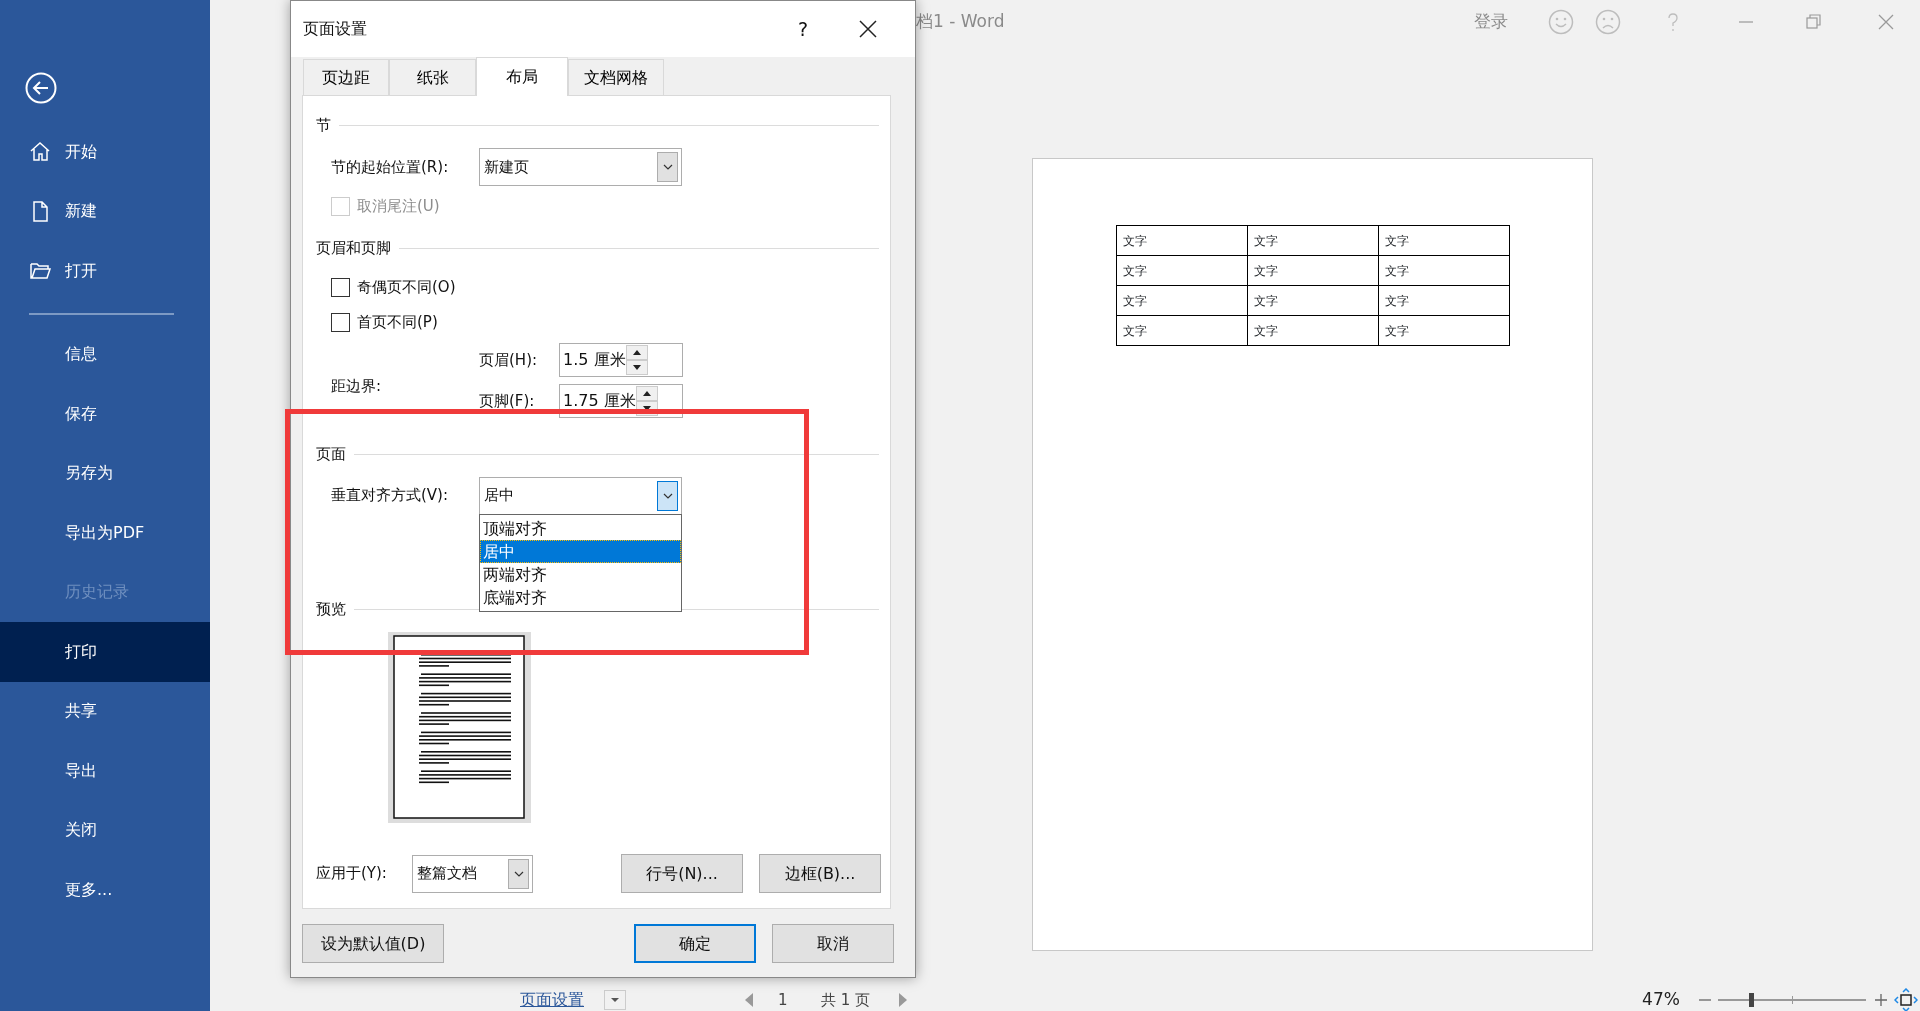 The width and height of the screenshot is (1920, 1011). What do you see at coordinates (802, 29) in the screenshot?
I see `help-button: ?` at bounding box center [802, 29].